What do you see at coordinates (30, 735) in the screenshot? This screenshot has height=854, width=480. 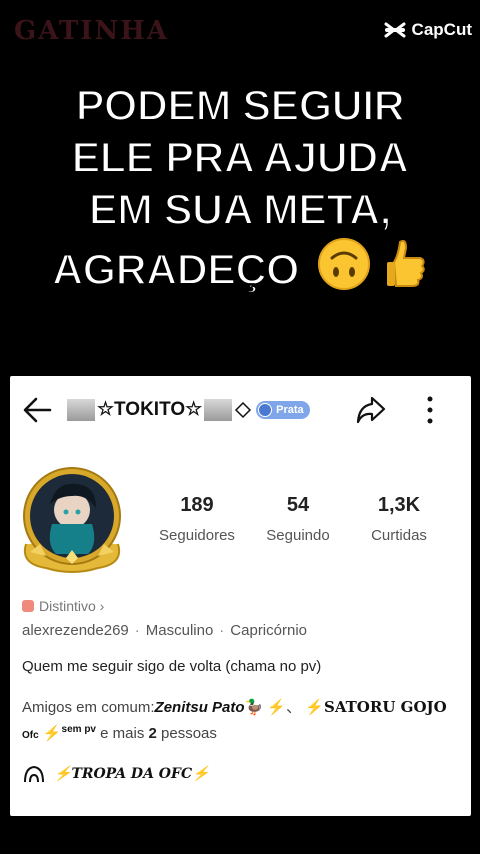 I see `mutual-friend-2-ofc: Ofc` at bounding box center [30, 735].